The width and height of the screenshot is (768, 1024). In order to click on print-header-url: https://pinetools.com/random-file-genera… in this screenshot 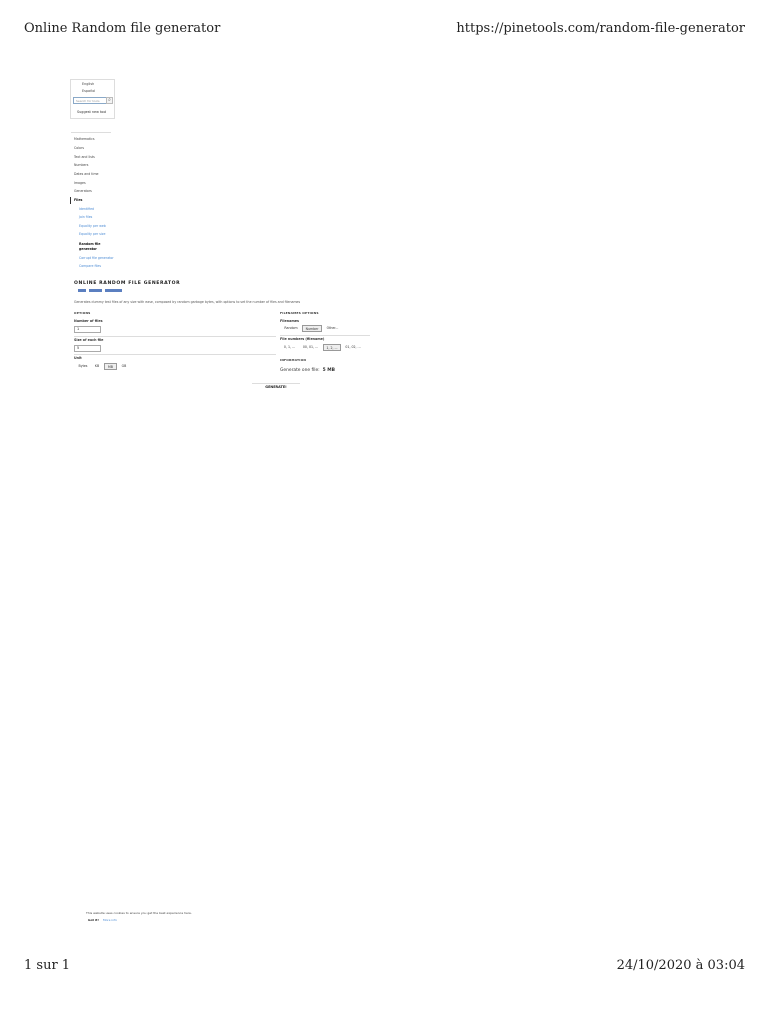, I will do `click(600, 28)`.